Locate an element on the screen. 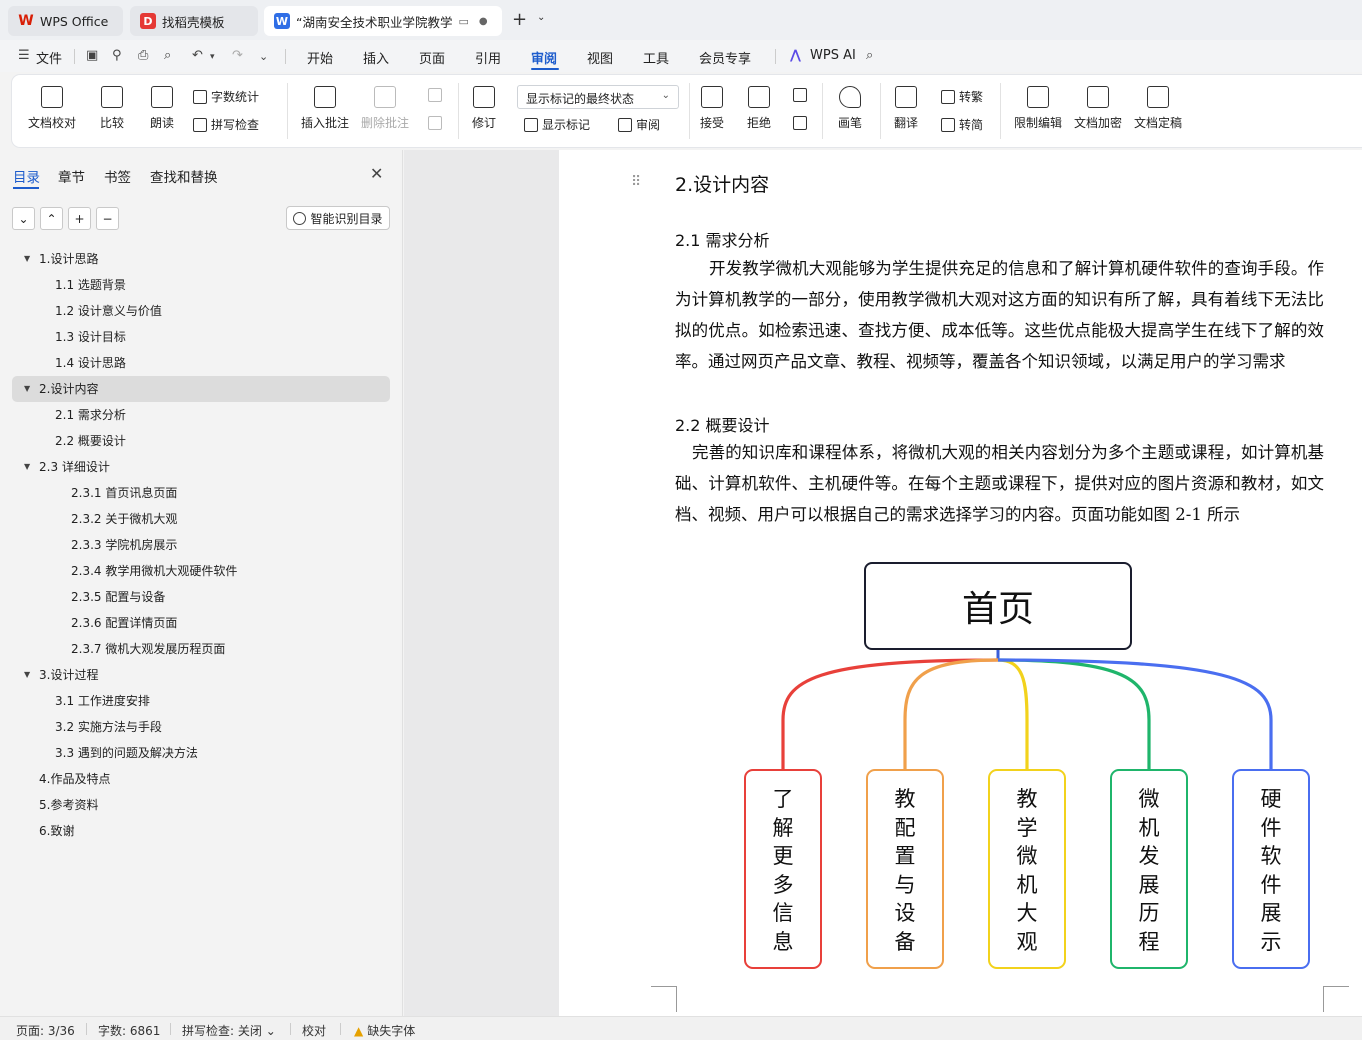 Image resolution: width=1362 pixels, height=1040 pixels. next-comment-button is located at coordinates (437, 123).